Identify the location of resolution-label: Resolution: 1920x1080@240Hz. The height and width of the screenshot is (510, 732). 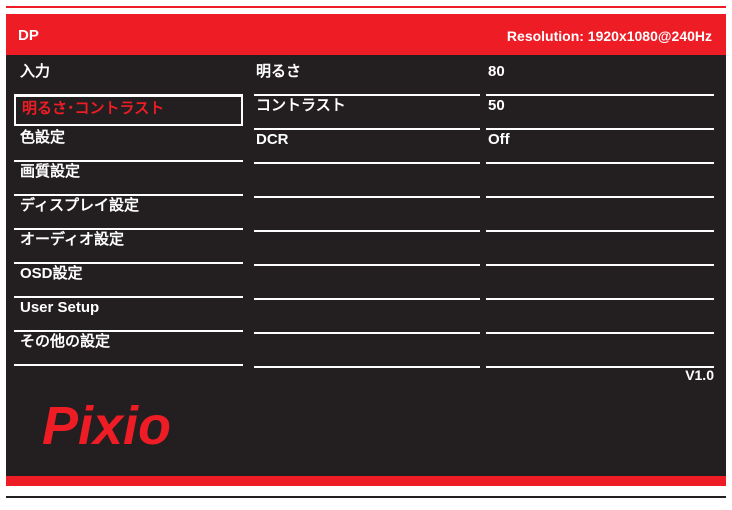
(609, 36).